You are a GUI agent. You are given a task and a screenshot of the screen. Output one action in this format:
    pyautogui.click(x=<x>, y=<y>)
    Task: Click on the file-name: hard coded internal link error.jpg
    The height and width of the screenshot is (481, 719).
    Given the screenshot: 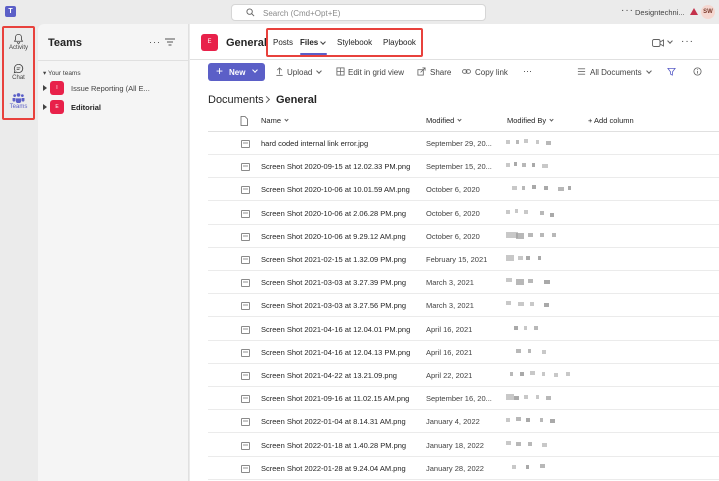 What is the action you would take?
    pyautogui.click(x=338, y=143)
    